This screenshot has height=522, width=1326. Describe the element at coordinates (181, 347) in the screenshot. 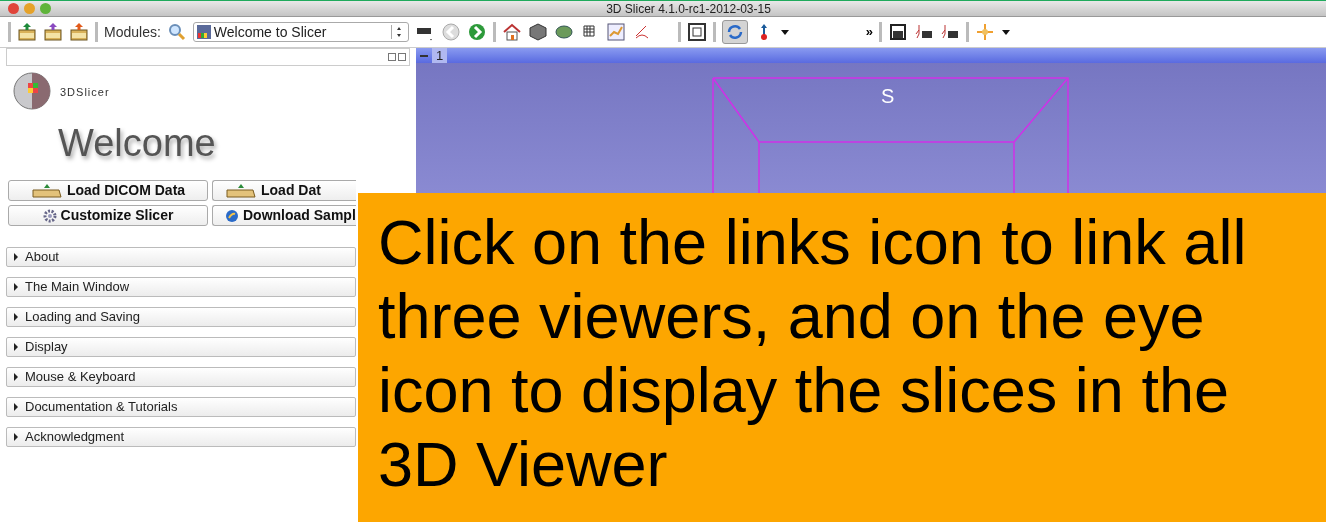

I see `collapsible-section: Display` at that location.